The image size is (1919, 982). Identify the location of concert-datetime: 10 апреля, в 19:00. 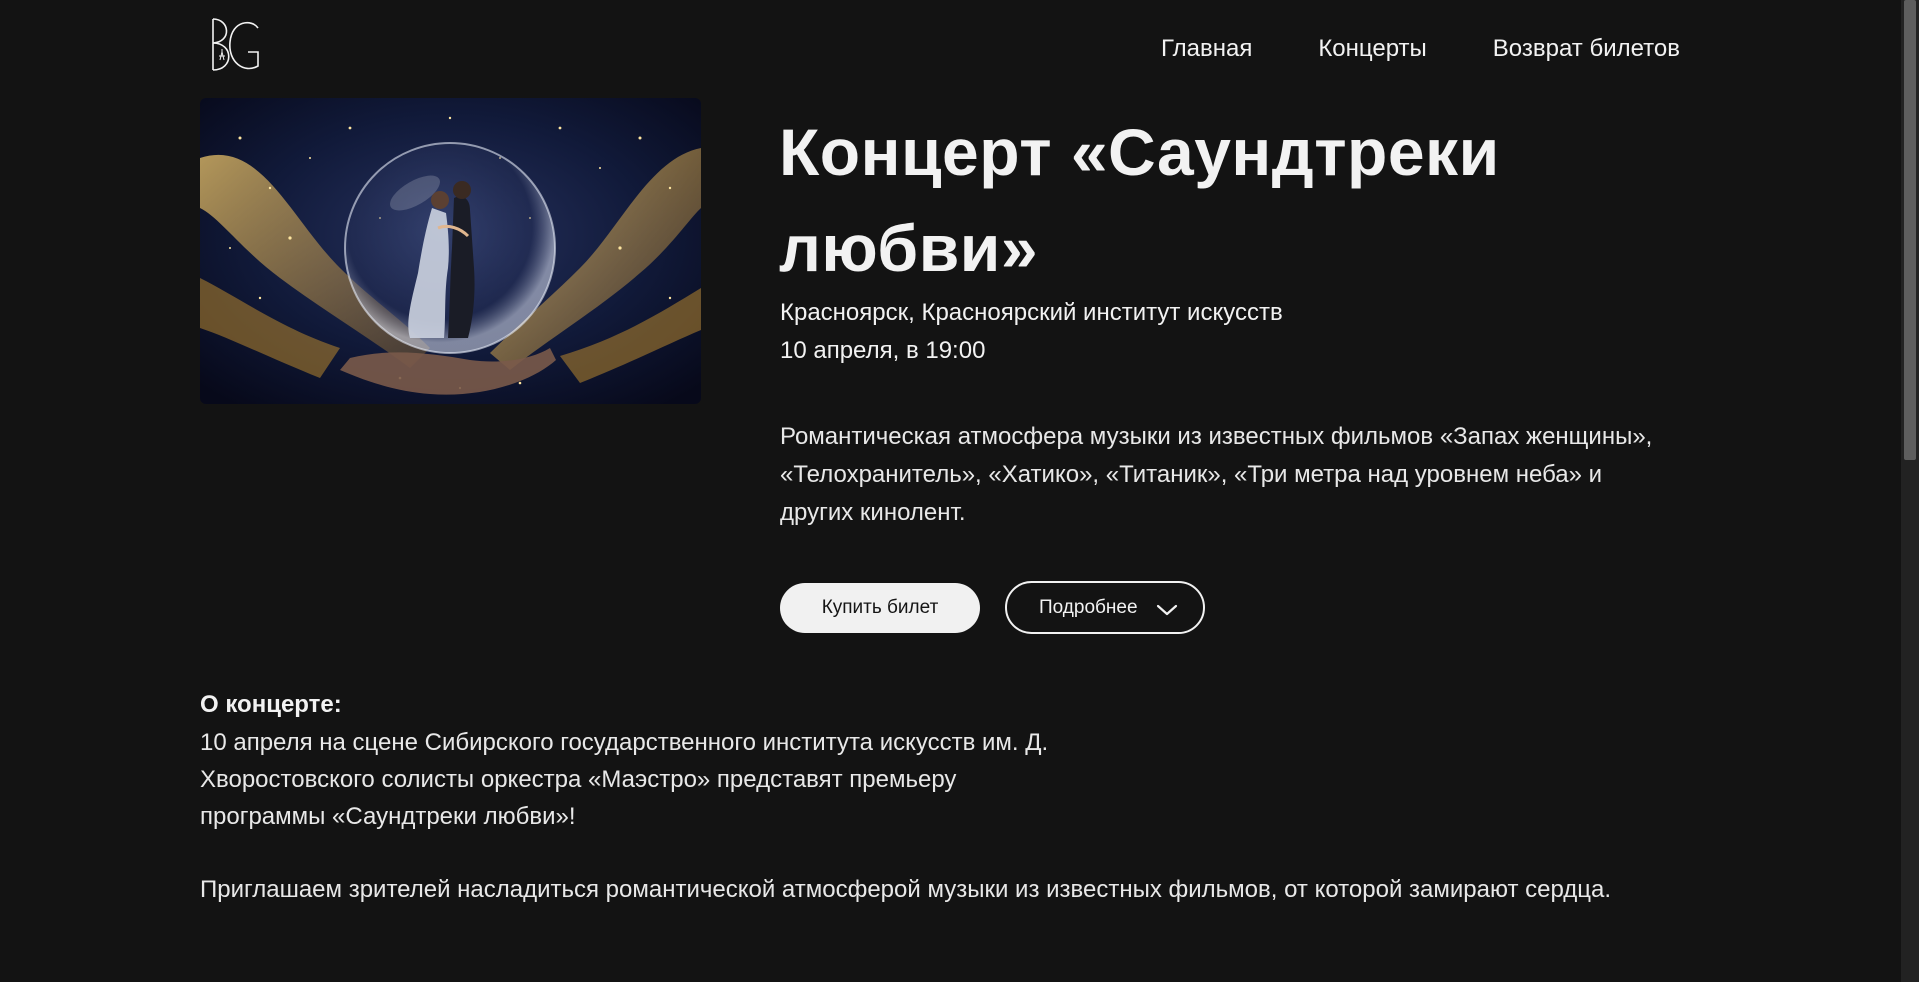
(883, 350).